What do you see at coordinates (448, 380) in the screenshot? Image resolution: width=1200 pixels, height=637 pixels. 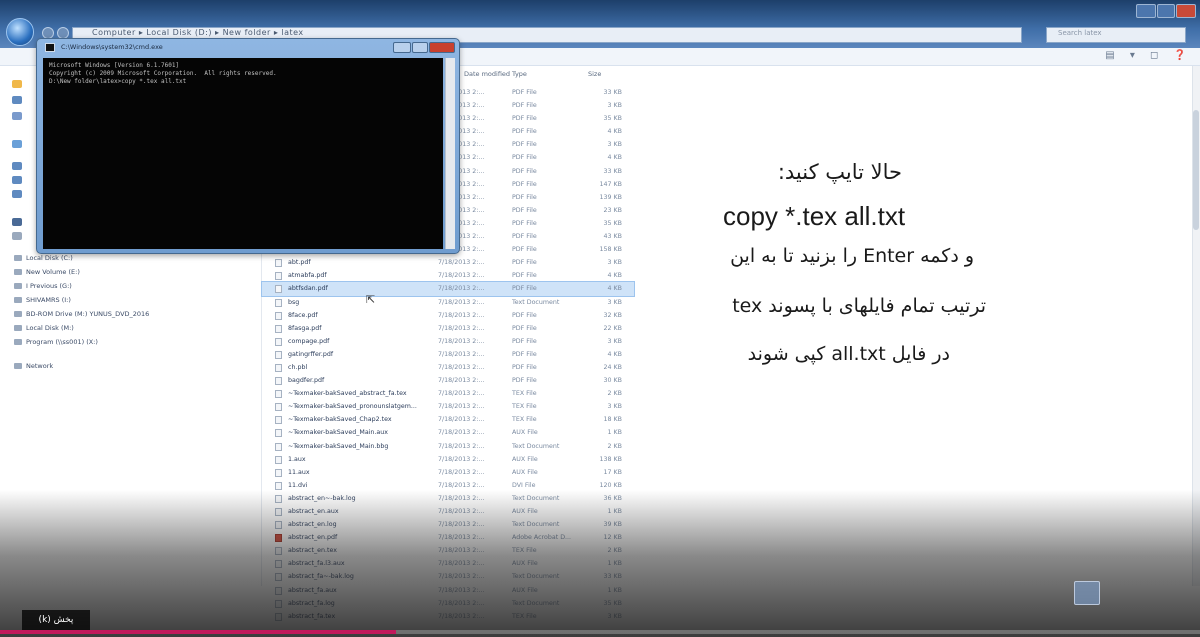 I see `file-row: bagdfer.pdf 7/18/2013 2:... PDF File 30 KB` at bounding box center [448, 380].